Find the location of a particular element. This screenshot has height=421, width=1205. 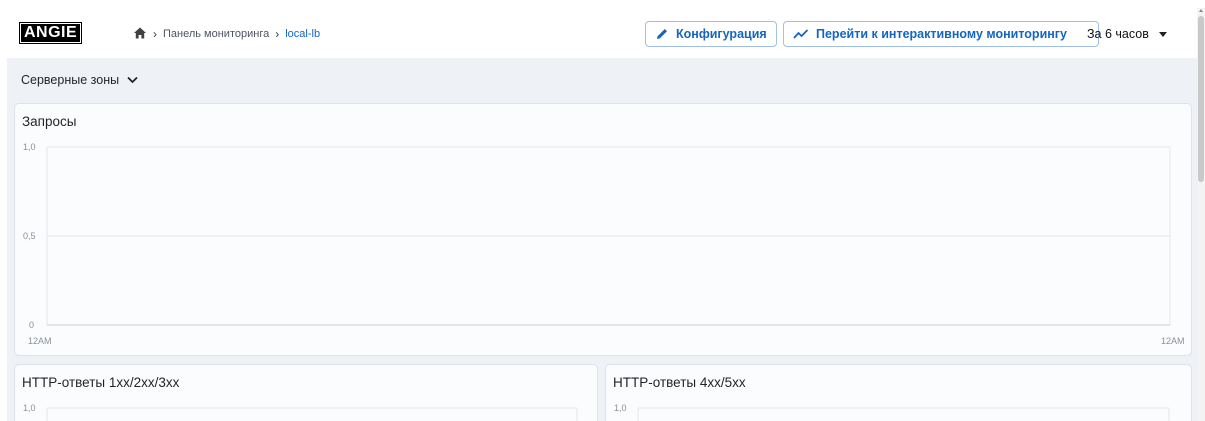

chevron-down-icon is located at coordinates (132, 80).